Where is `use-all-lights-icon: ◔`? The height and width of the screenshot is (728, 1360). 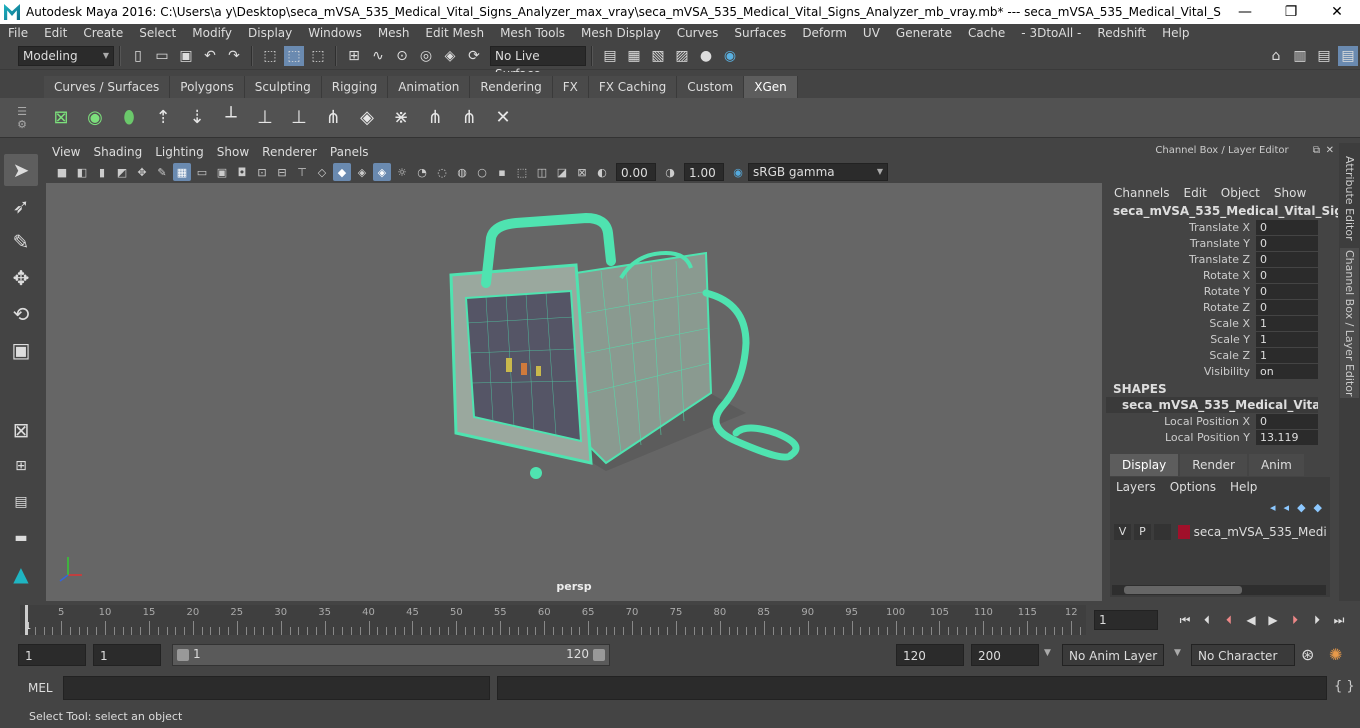
use-all-lights-icon: ◔ is located at coordinates (422, 172).